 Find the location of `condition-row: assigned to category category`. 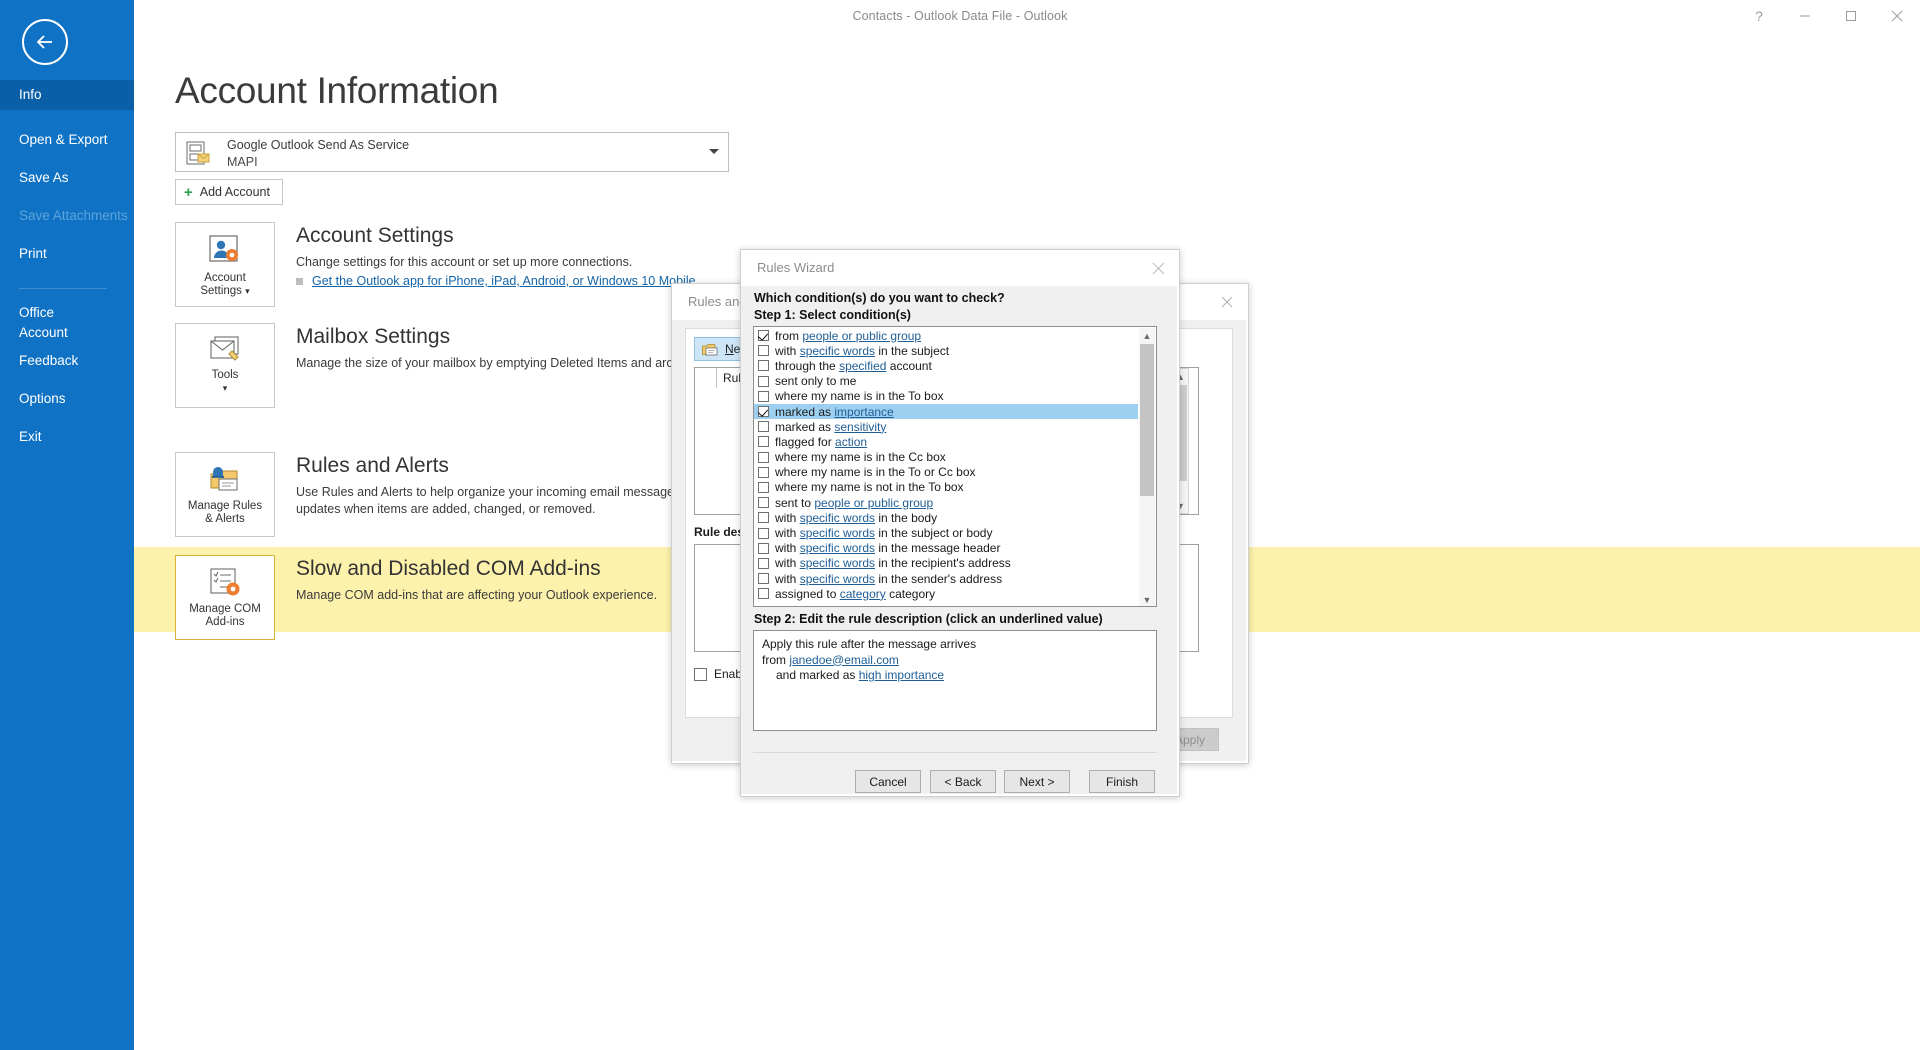

condition-row: assigned to category category is located at coordinates (946, 593).